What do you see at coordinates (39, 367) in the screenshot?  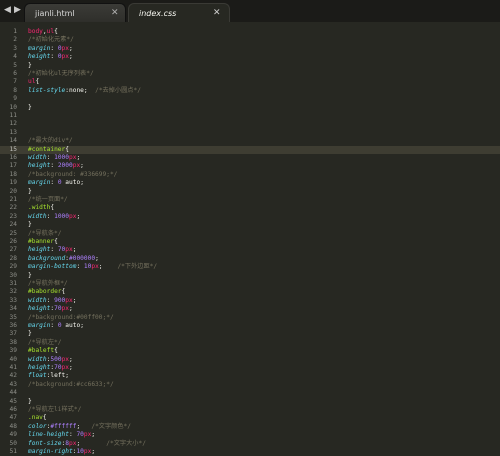 I see `code-token: height` at bounding box center [39, 367].